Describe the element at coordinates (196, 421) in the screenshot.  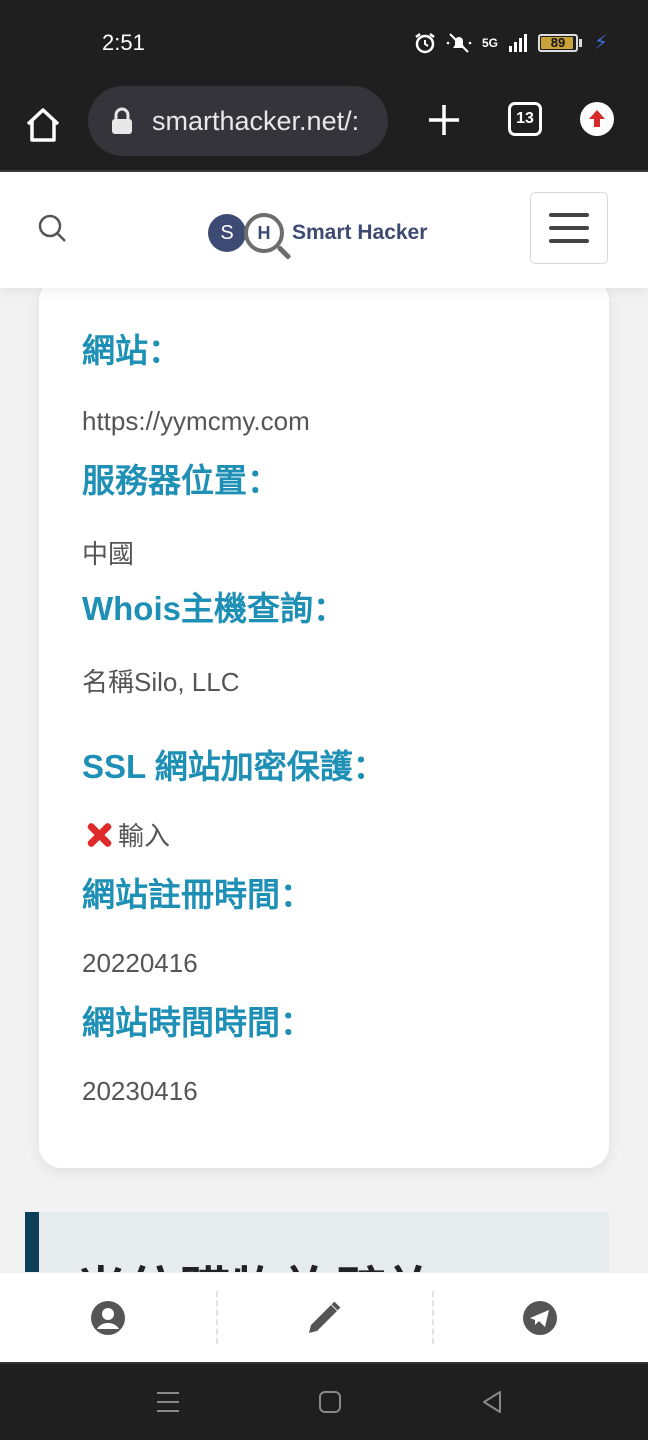
I see `website-value: https://yymcmy.com` at that location.